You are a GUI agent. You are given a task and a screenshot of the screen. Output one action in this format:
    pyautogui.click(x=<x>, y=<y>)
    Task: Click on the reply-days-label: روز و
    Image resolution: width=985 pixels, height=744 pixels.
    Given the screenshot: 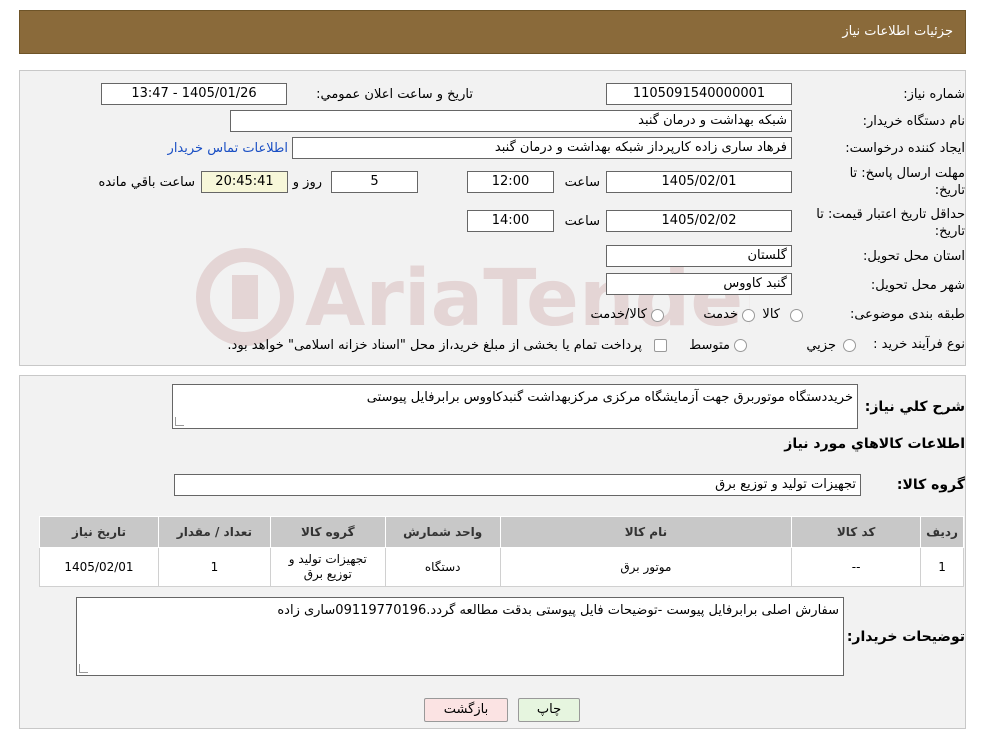 What is the action you would take?
    pyautogui.click(x=307, y=182)
    